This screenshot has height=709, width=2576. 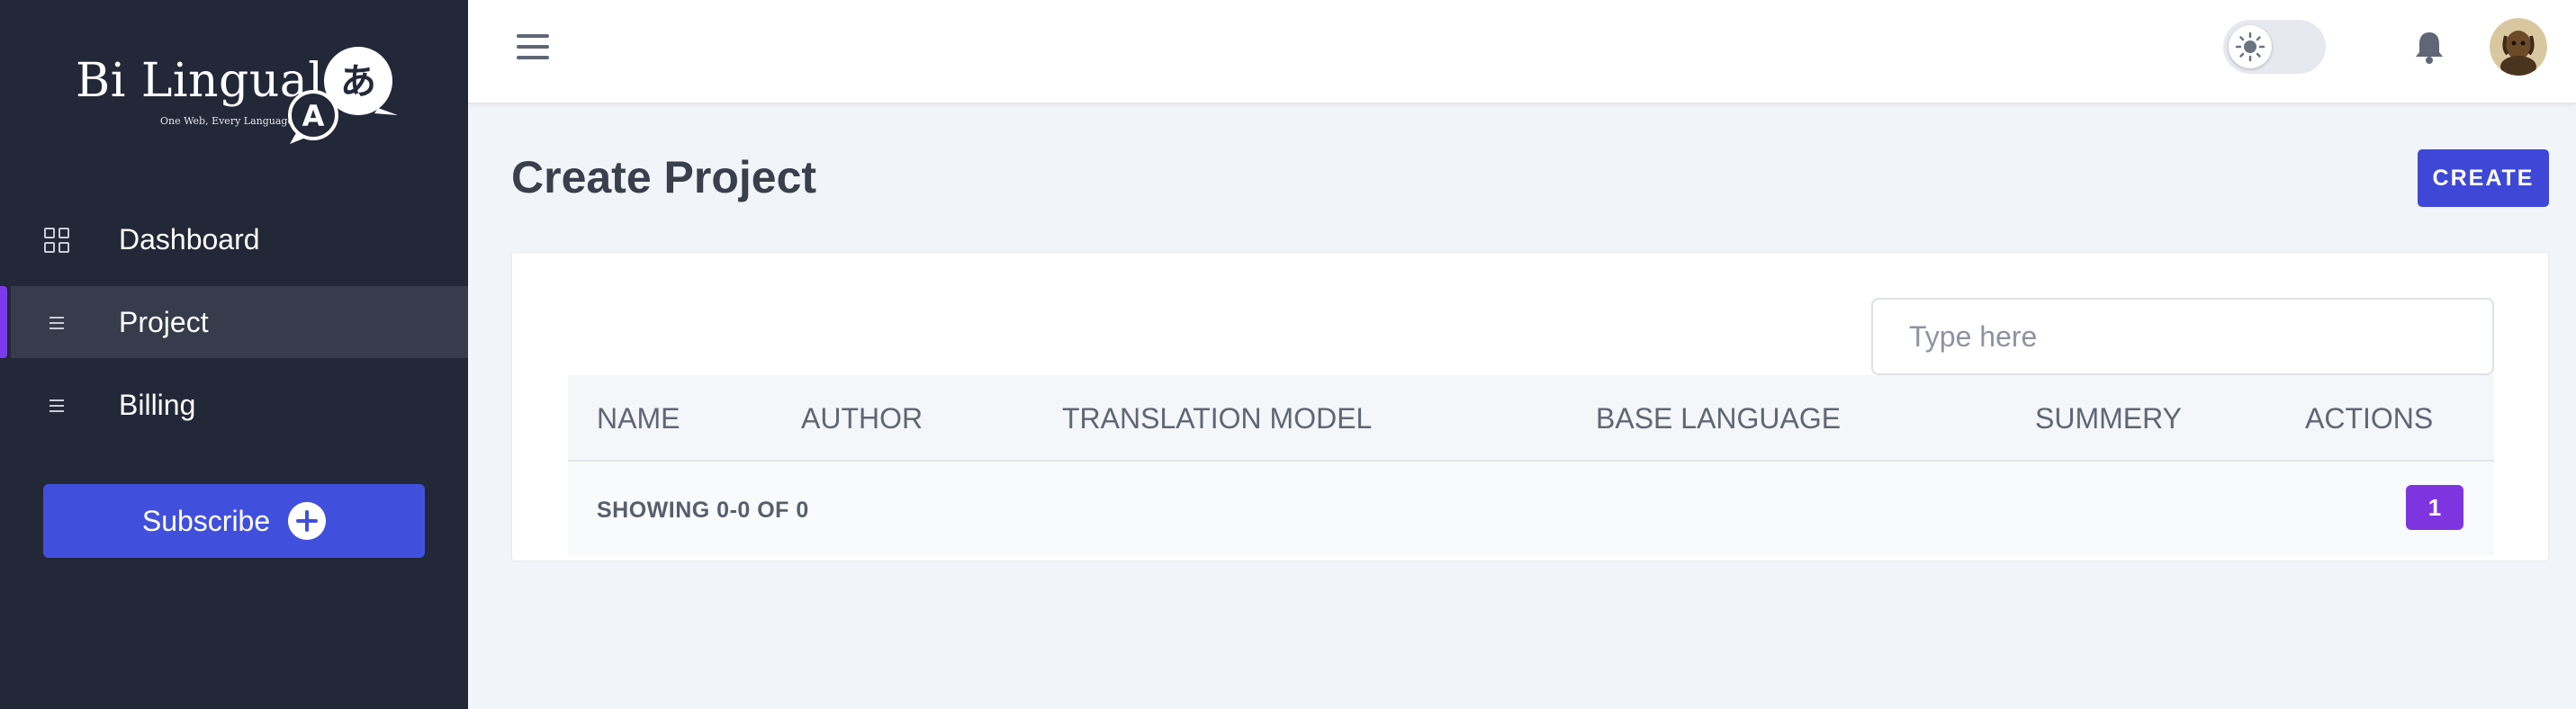 I want to click on bubble-front-glyph: A, so click(x=313, y=116).